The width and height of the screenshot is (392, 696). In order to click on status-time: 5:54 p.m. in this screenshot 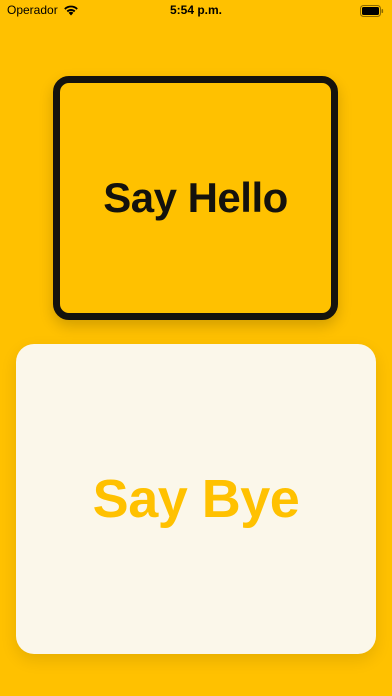, I will do `click(196, 10)`.